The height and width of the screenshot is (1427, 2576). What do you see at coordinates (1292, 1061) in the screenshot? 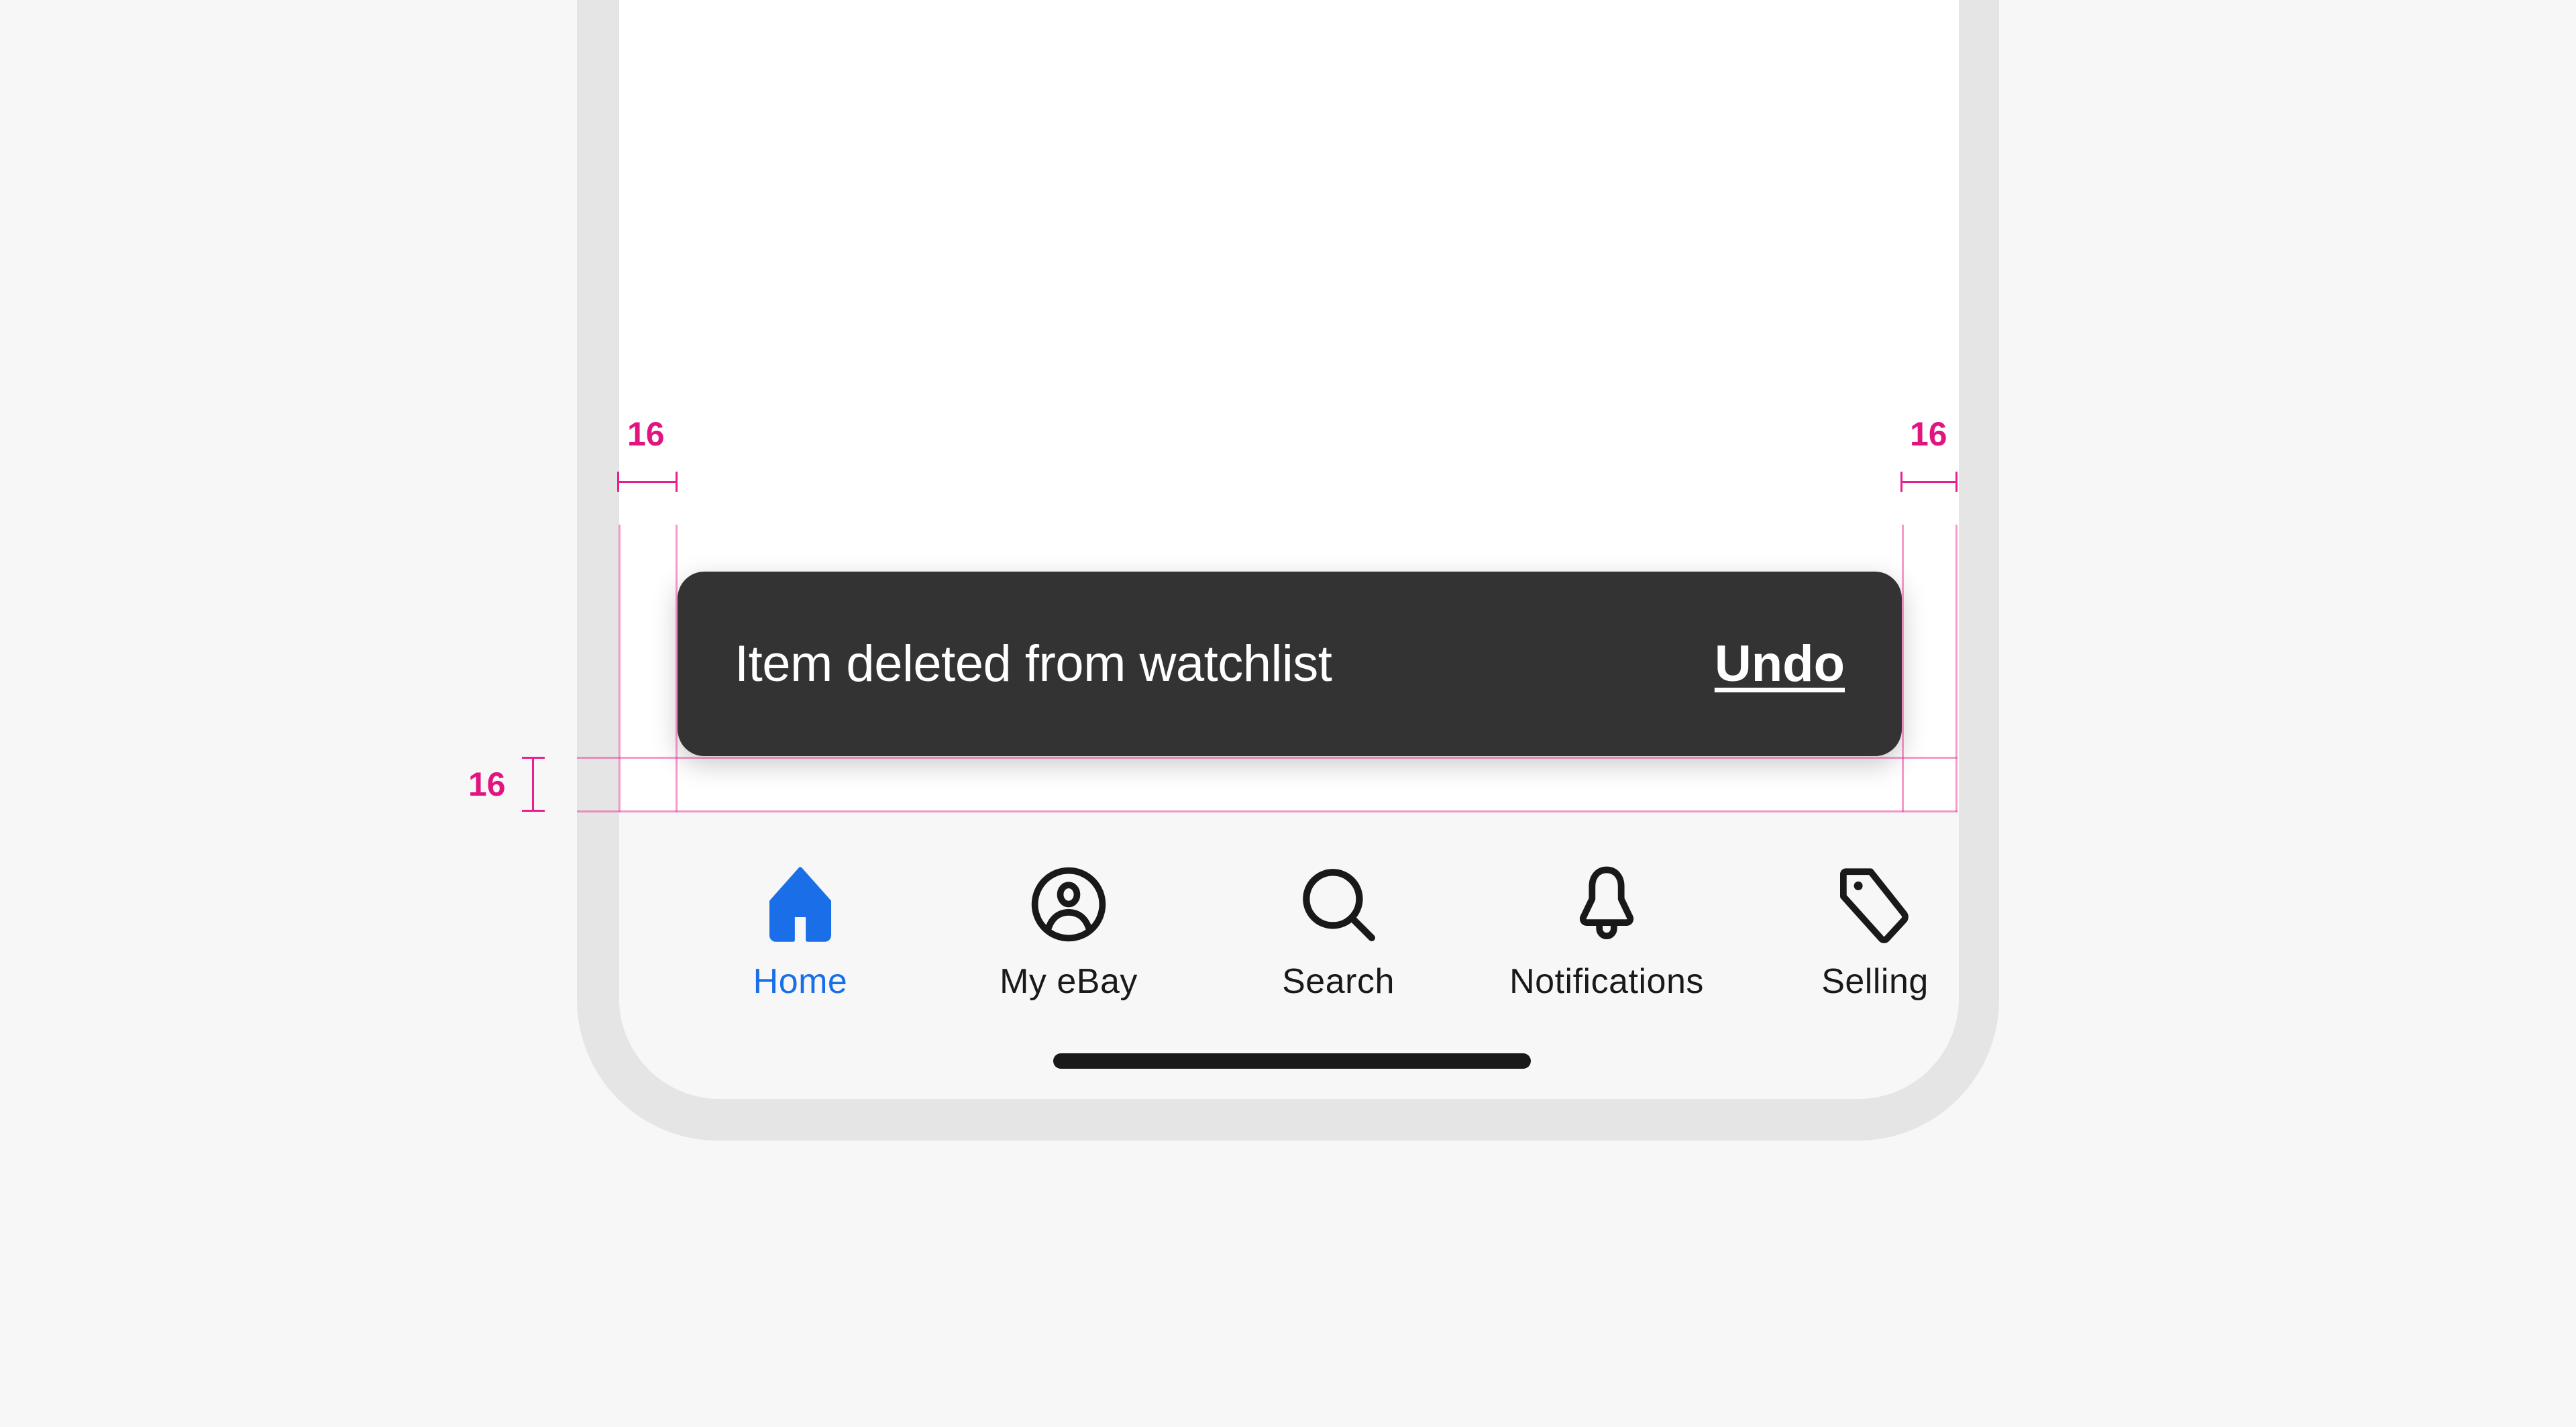
I see `home-indicator` at bounding box center [1292, 1061].